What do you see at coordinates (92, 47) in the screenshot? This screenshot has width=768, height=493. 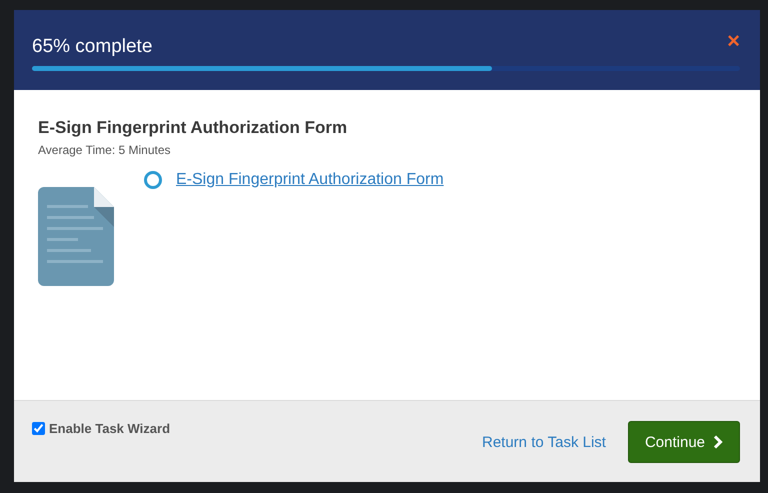 I see `progress-title: 65% complete` at bounding box center [92, 47].